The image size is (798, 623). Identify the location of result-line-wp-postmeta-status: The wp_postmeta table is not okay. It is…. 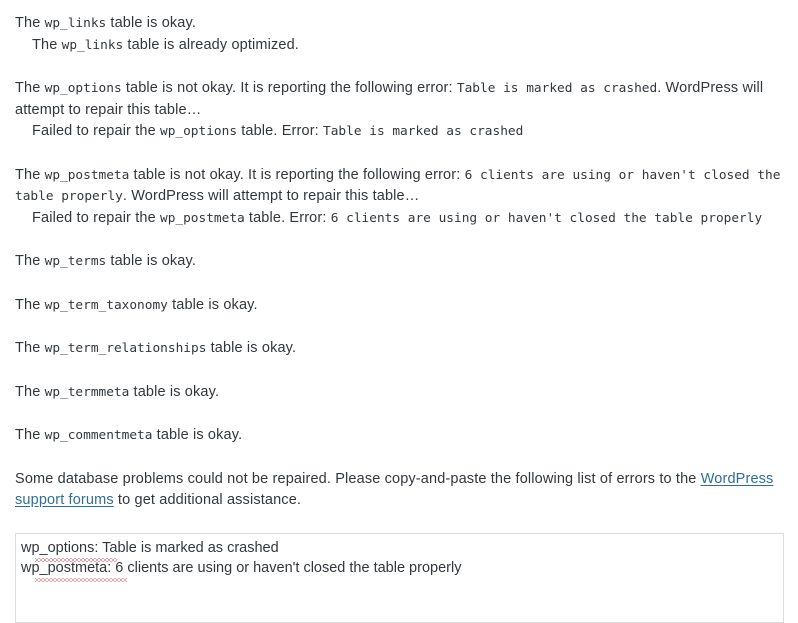
(399, 186).